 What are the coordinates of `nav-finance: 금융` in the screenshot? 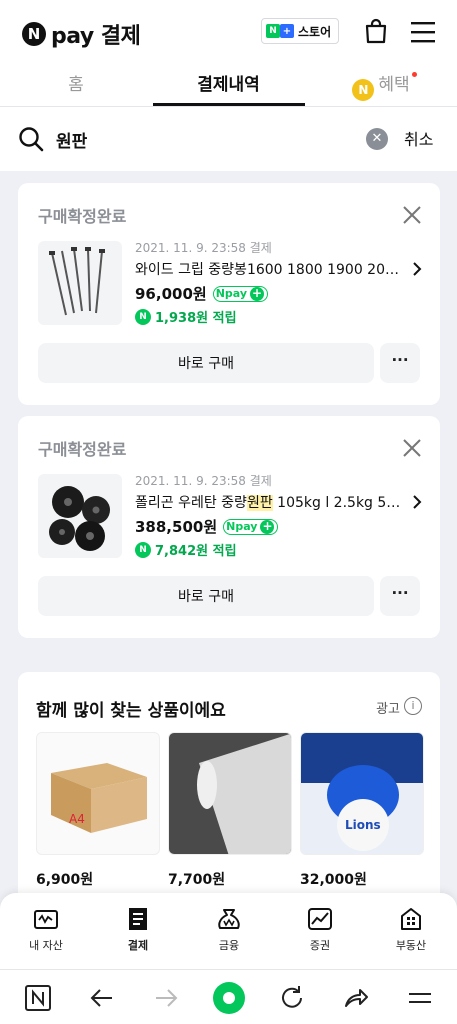 It's located at (229, 930).